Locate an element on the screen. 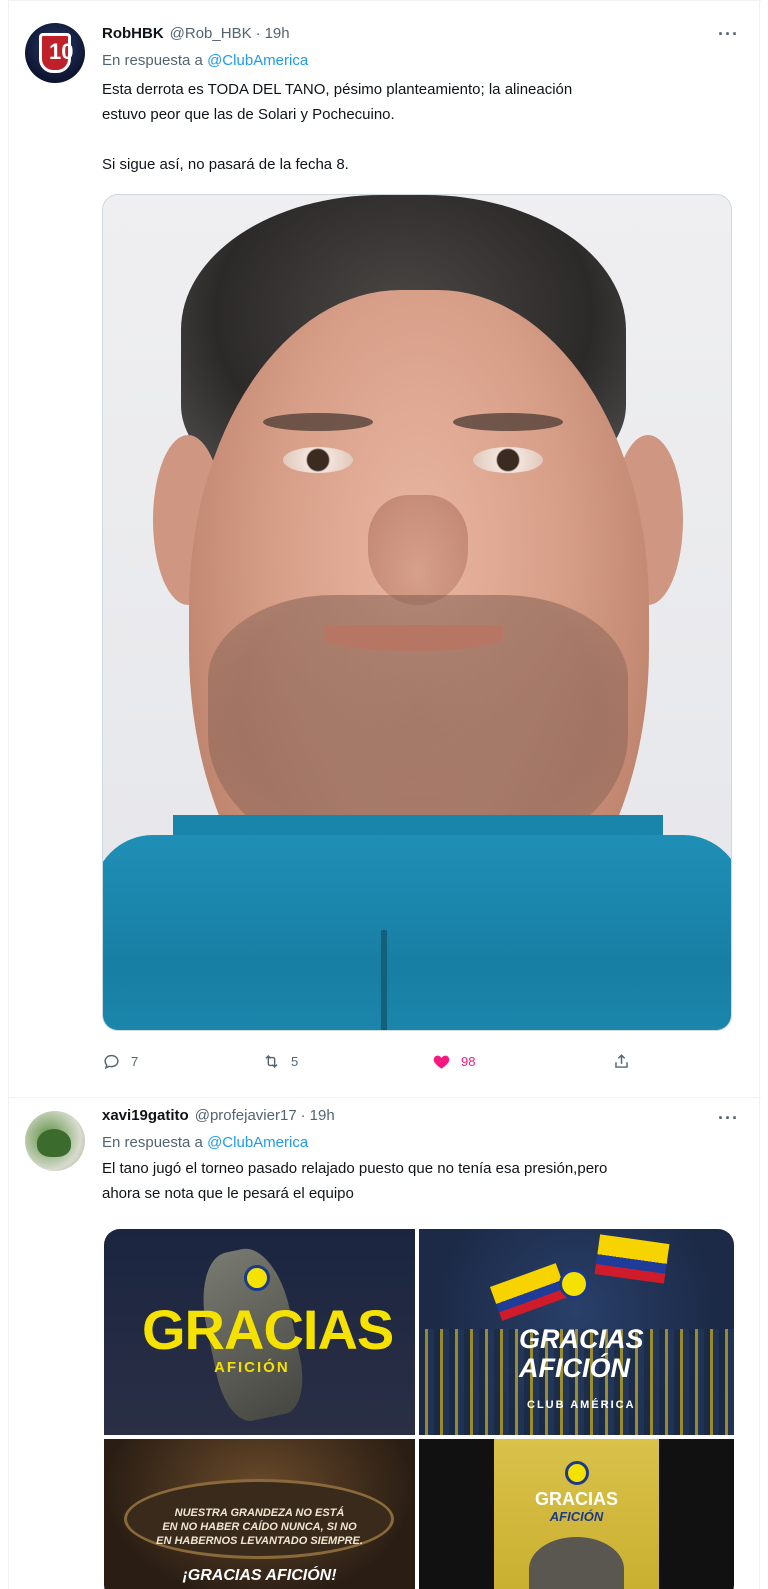 The height and width of the screenshot is (1589, 768). grid-photo: GRACIAS AFICIÓN CLUB AMÉRICA is located at coordinates (576, 1332).